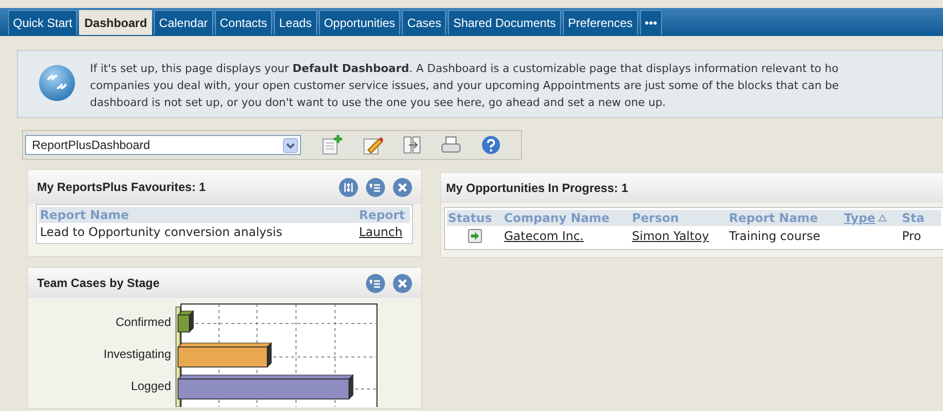 The image size is (943, 411). Describe the element at coordinates (412, 145) in the screenshot. I see `columns-arrow-icon` at that location.